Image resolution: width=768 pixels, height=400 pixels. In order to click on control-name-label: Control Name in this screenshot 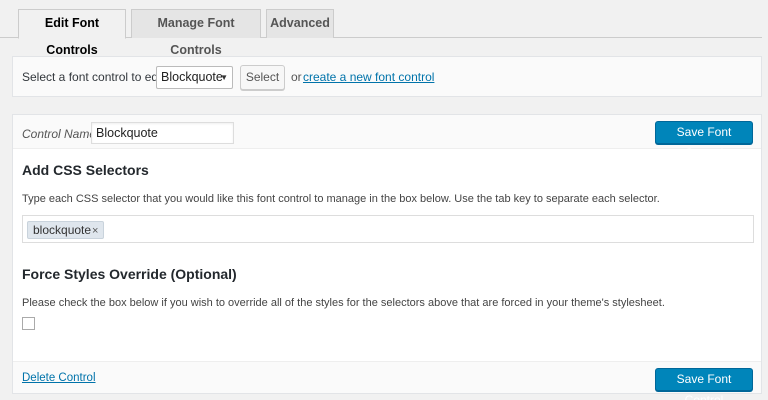, I will do `click(59, 134)`.